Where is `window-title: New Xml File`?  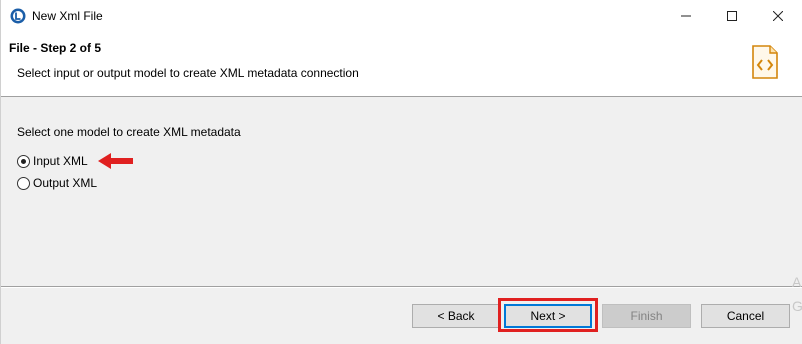 window-title: New Xml File is located at coordinates (67, 16).